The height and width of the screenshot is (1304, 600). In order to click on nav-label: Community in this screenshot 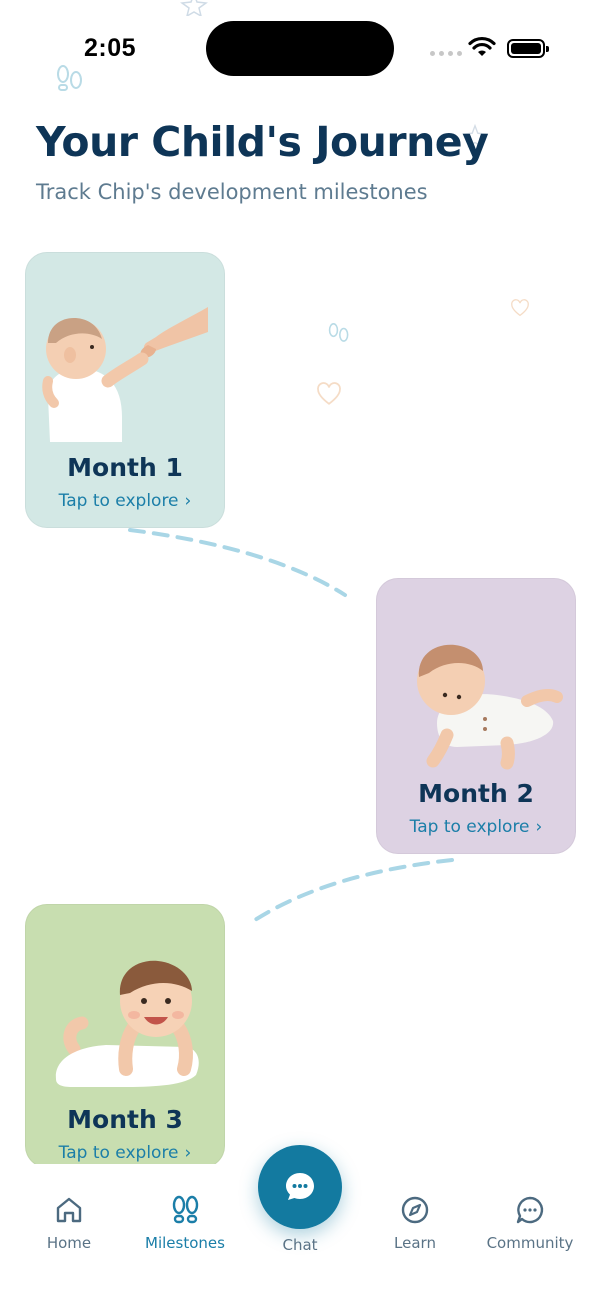, I will do `click(530, 1243)`.